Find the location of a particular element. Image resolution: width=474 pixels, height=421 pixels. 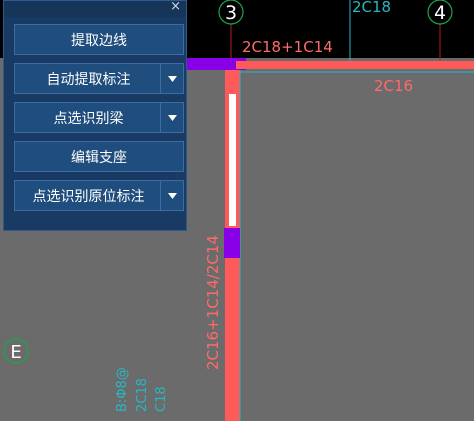

select-recognize-in-situ-annotation-button: 点选识别原位标注 is located at coordinates (99, 195).